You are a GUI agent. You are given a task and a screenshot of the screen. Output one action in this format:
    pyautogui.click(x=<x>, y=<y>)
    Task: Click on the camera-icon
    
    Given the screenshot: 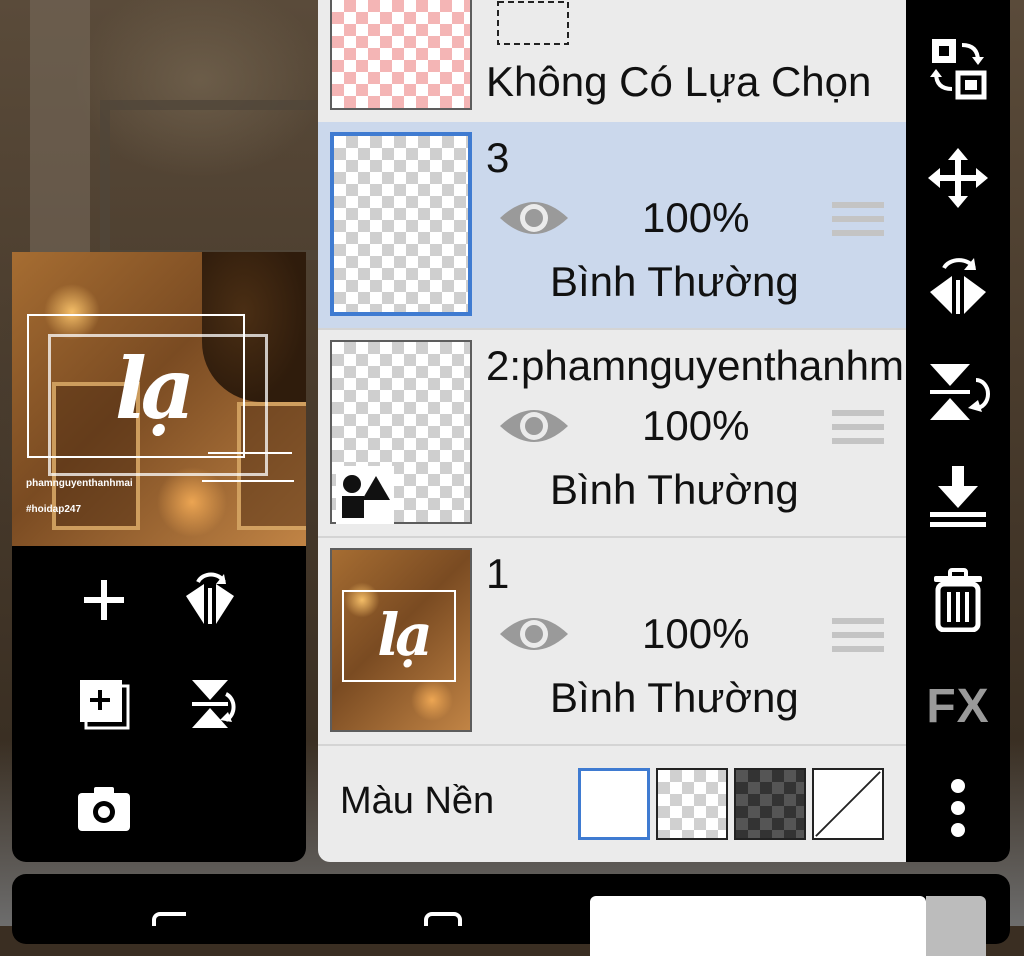 What is the action you would take?
    pyautogui.click(x=104, y=809)
    